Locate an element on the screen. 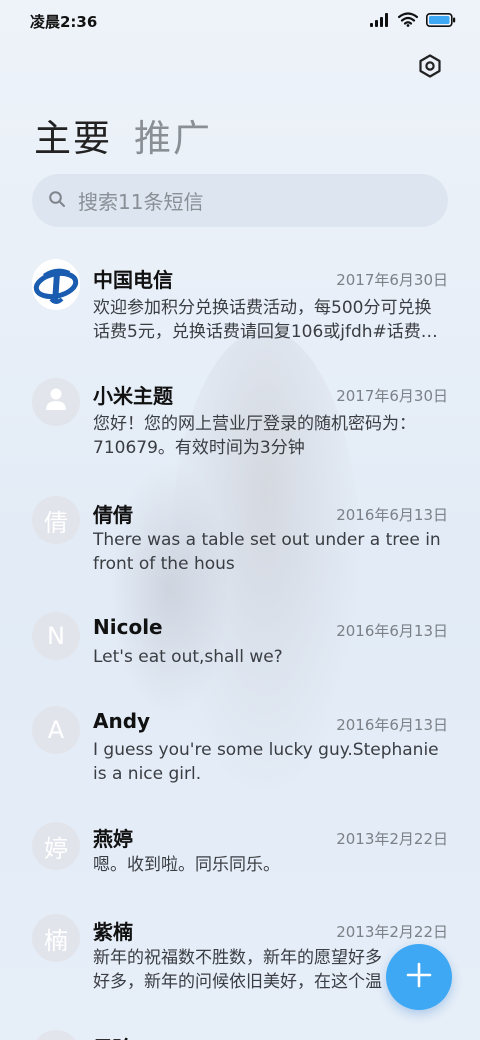 This screenshot has width=480, height=1040. new-message-button is located at coordinates (419, 977).